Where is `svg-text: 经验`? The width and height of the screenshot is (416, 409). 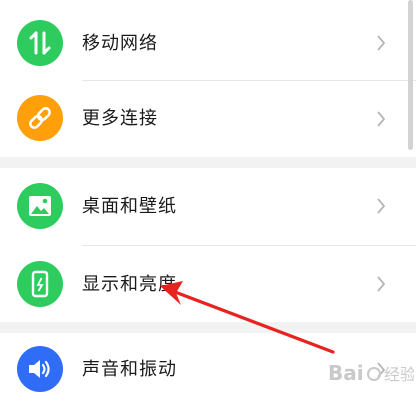
svg-text: 经验 is located at coordinates (399, 374).